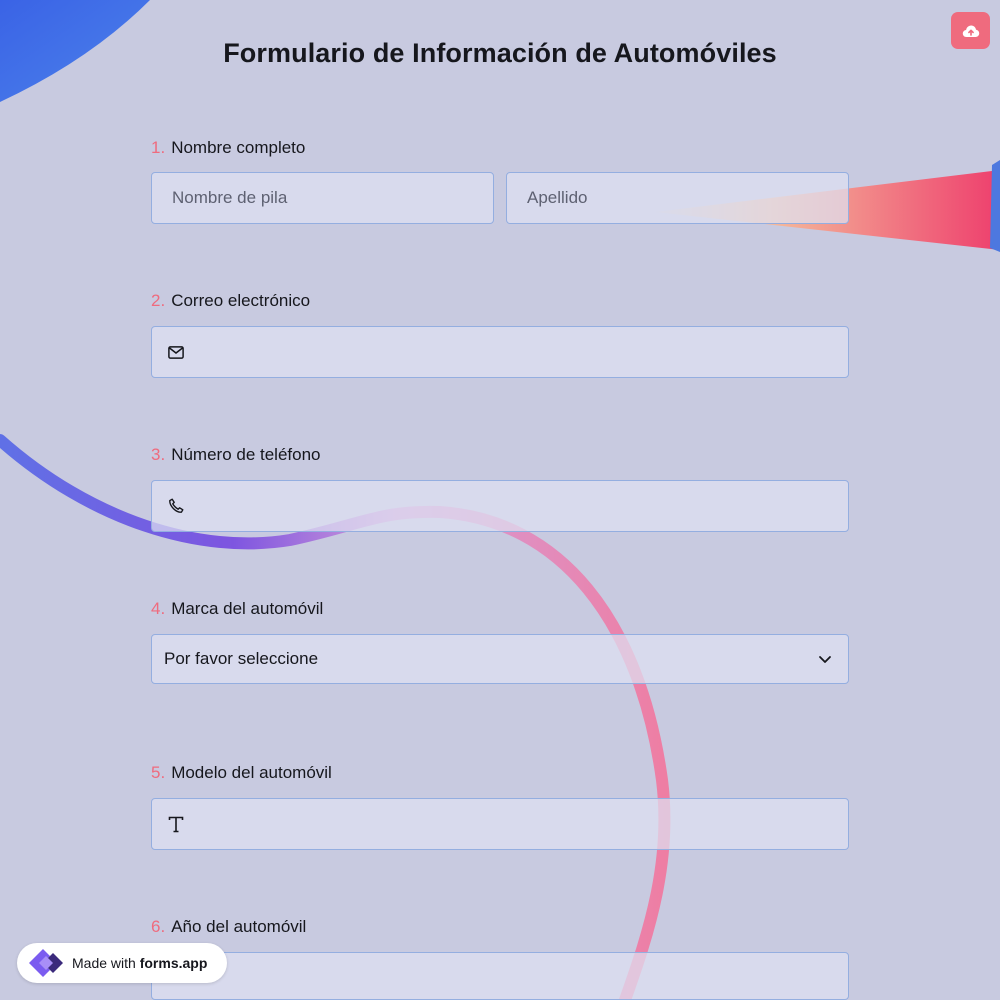 The image size is (1000, 1000). Describe the element at coordinates (173, 963) in the screenshot. I see `badge-brand: forms.app` at that location.